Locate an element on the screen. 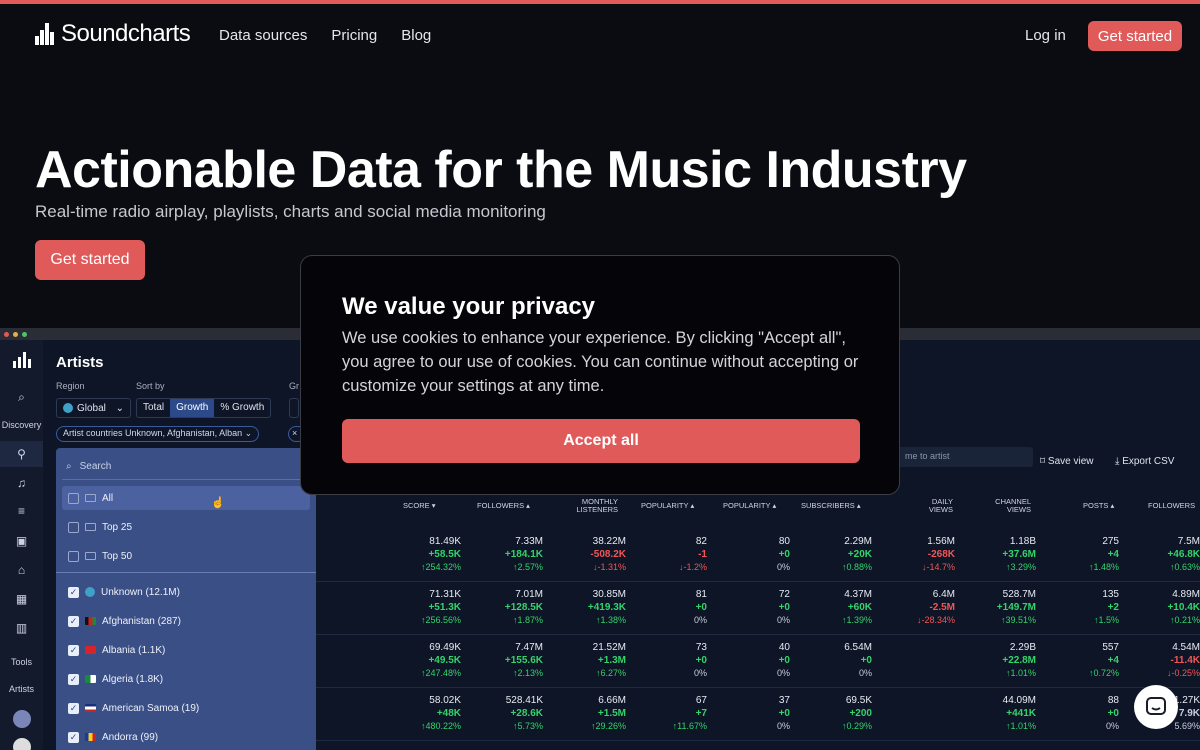 This screenshot has height=750, width=1200. sort-percent-growth: % Growth is located at coordinates (242, 408).